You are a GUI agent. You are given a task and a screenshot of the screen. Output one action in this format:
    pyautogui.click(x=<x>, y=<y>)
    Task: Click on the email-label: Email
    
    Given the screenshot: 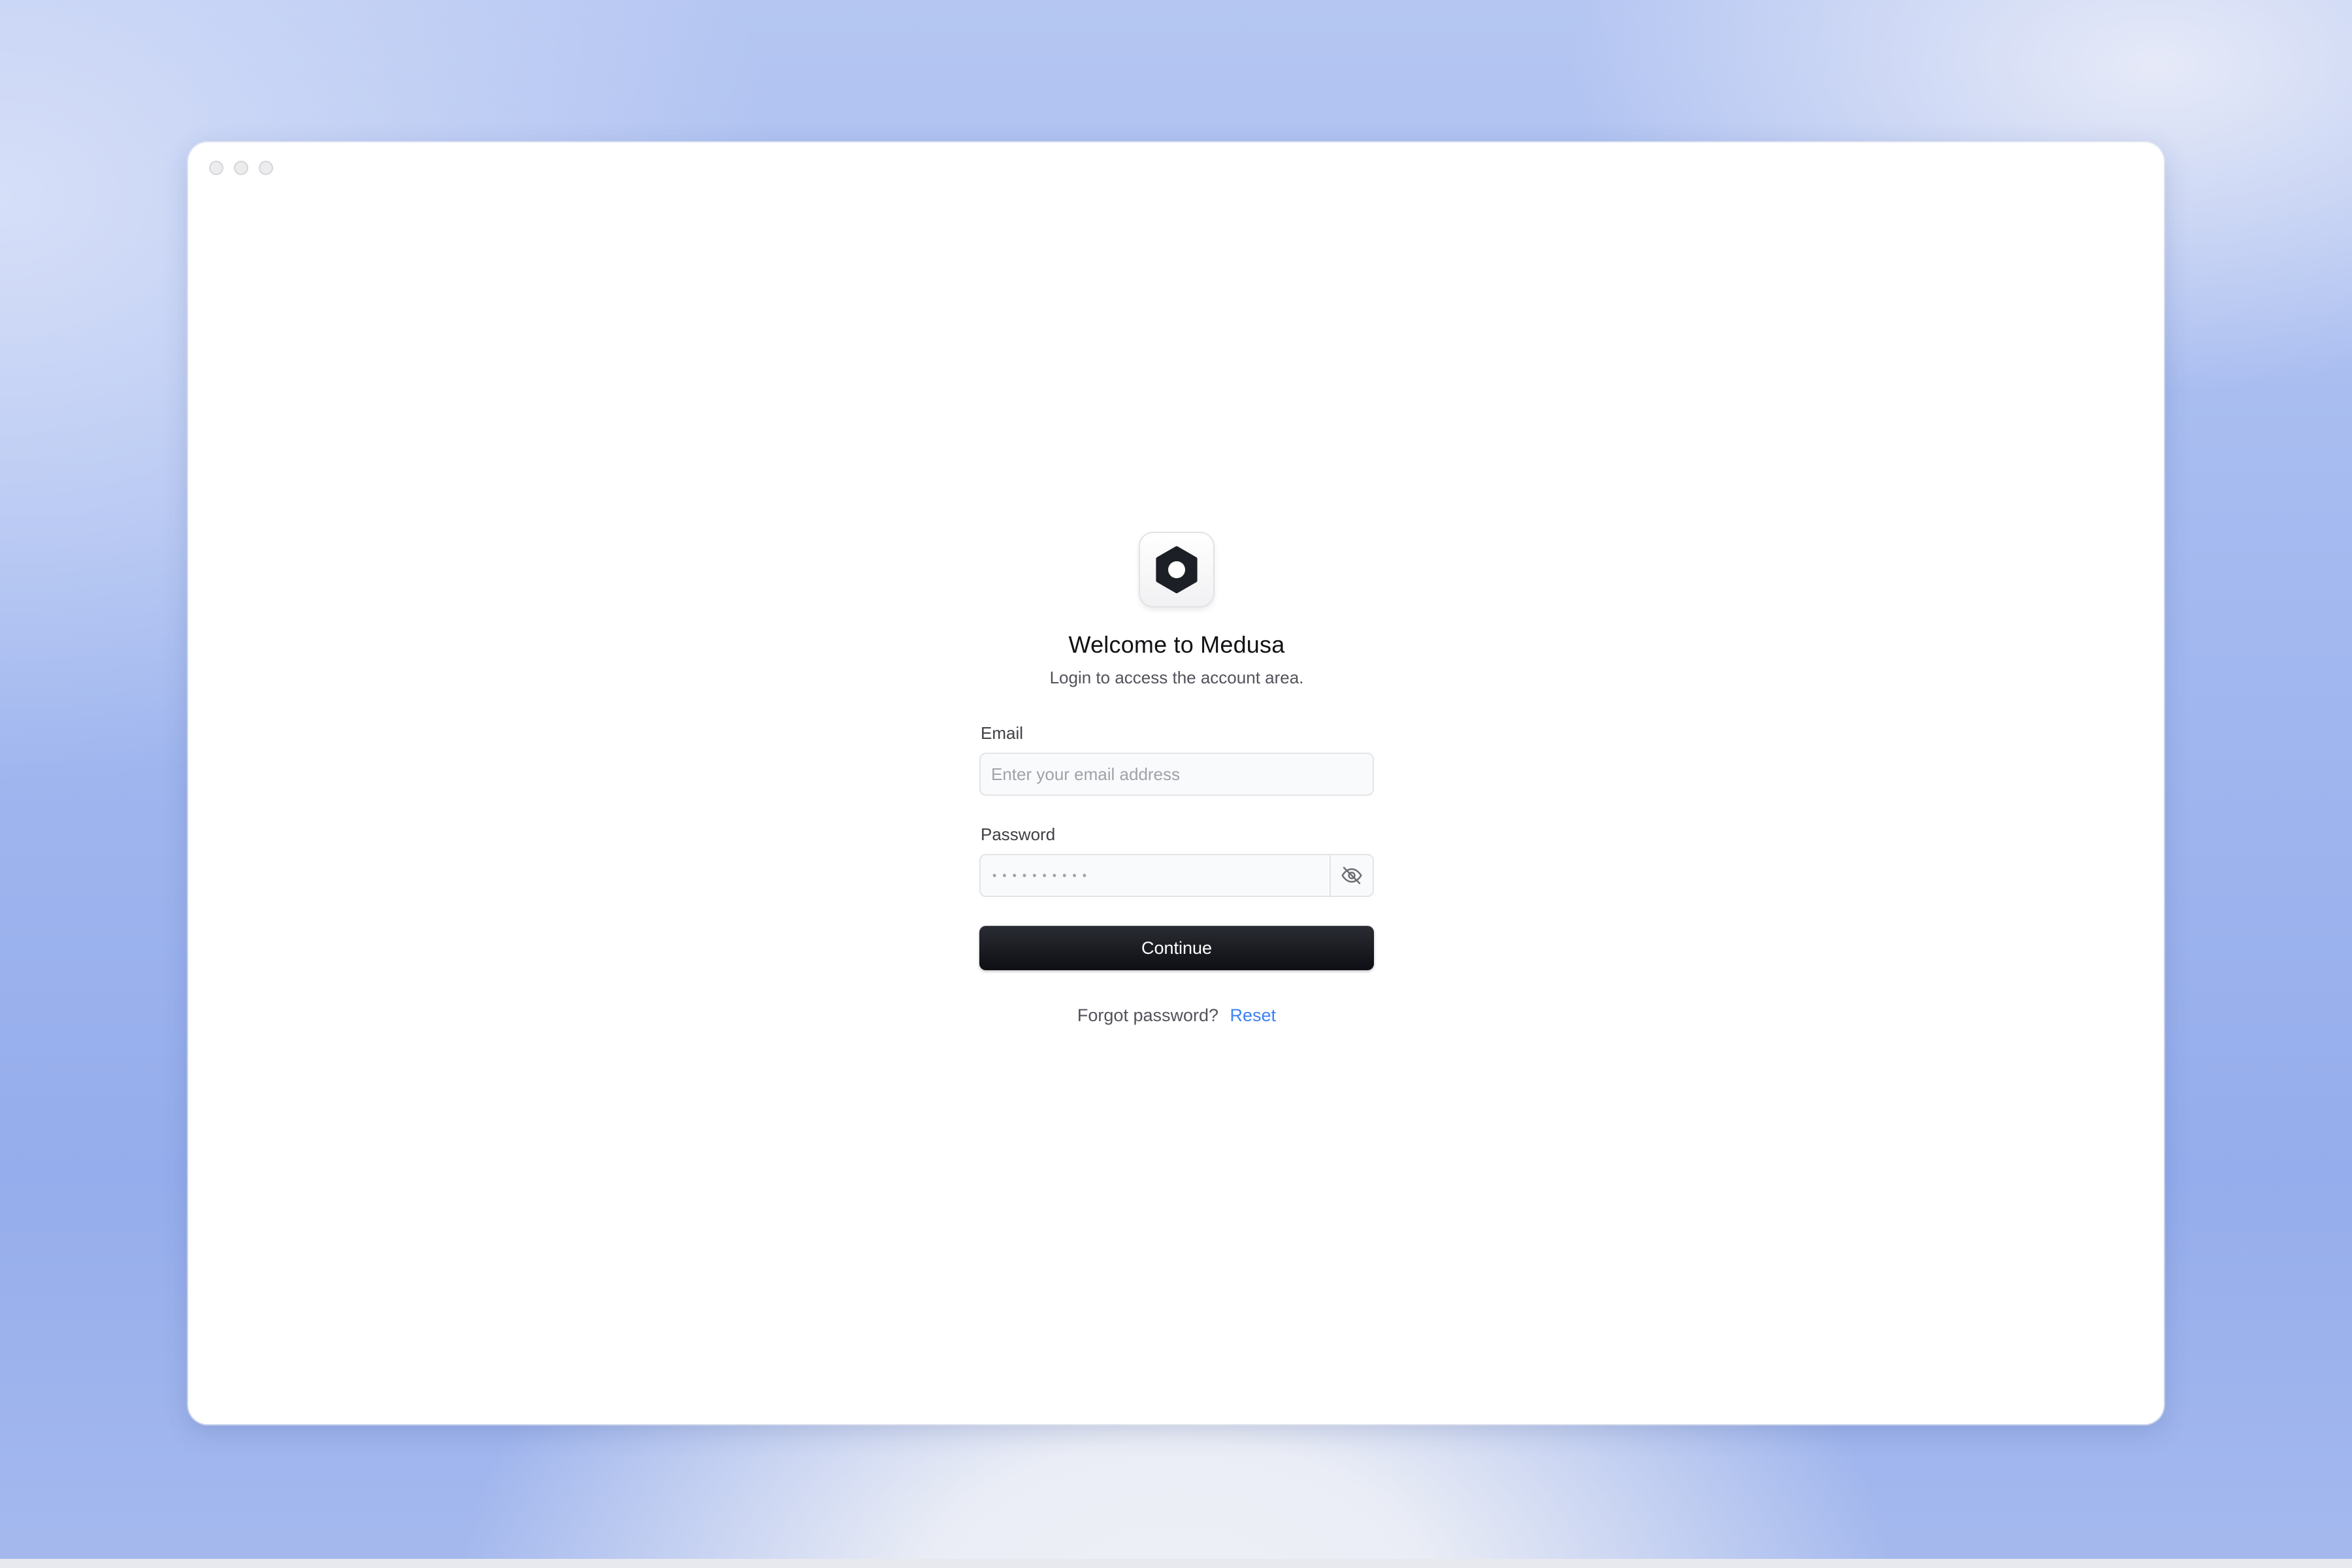 What is the action you would take?
    pyautogui.click(x=1002, y=733)
    